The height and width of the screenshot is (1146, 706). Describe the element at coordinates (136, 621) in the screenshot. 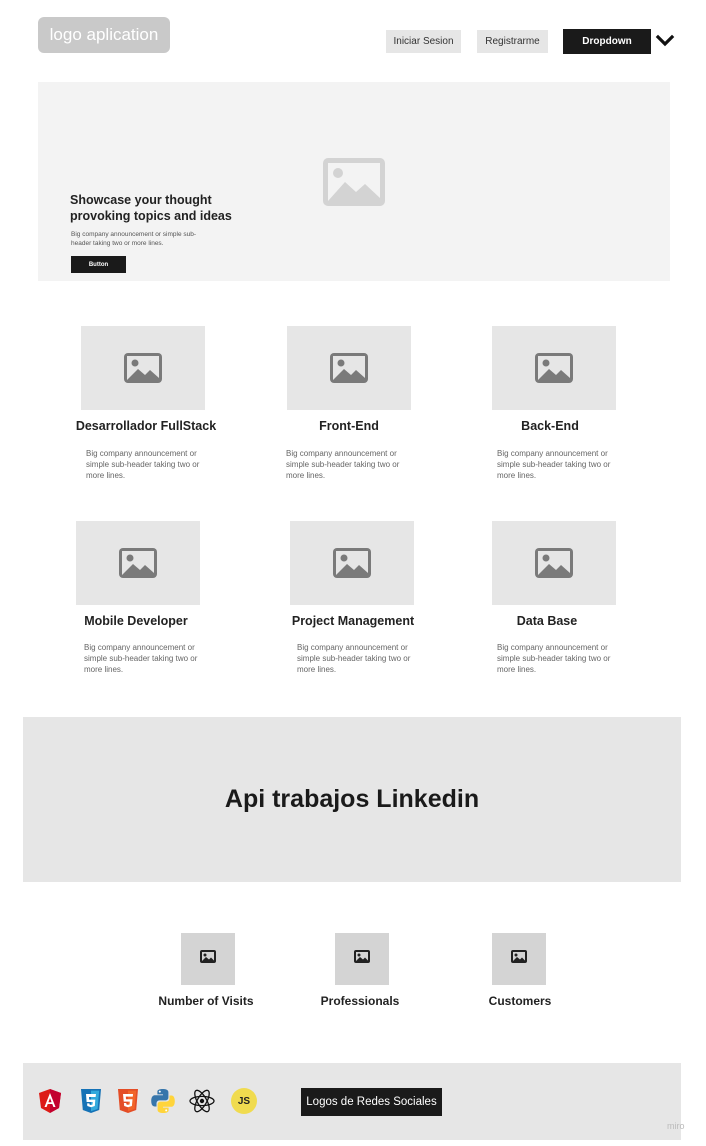

I see `card-title-mobile: Mobile Developer` at that location.